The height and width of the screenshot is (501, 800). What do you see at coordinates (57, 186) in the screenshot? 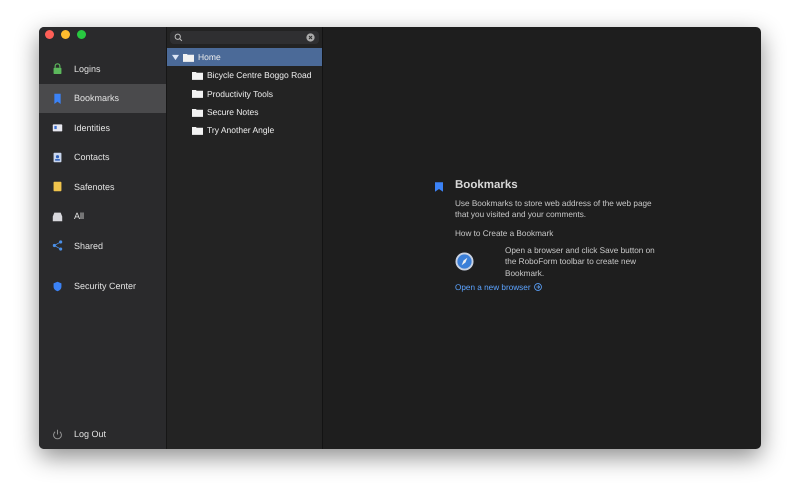
I see `note-icon` at bounding box center [57, 186].